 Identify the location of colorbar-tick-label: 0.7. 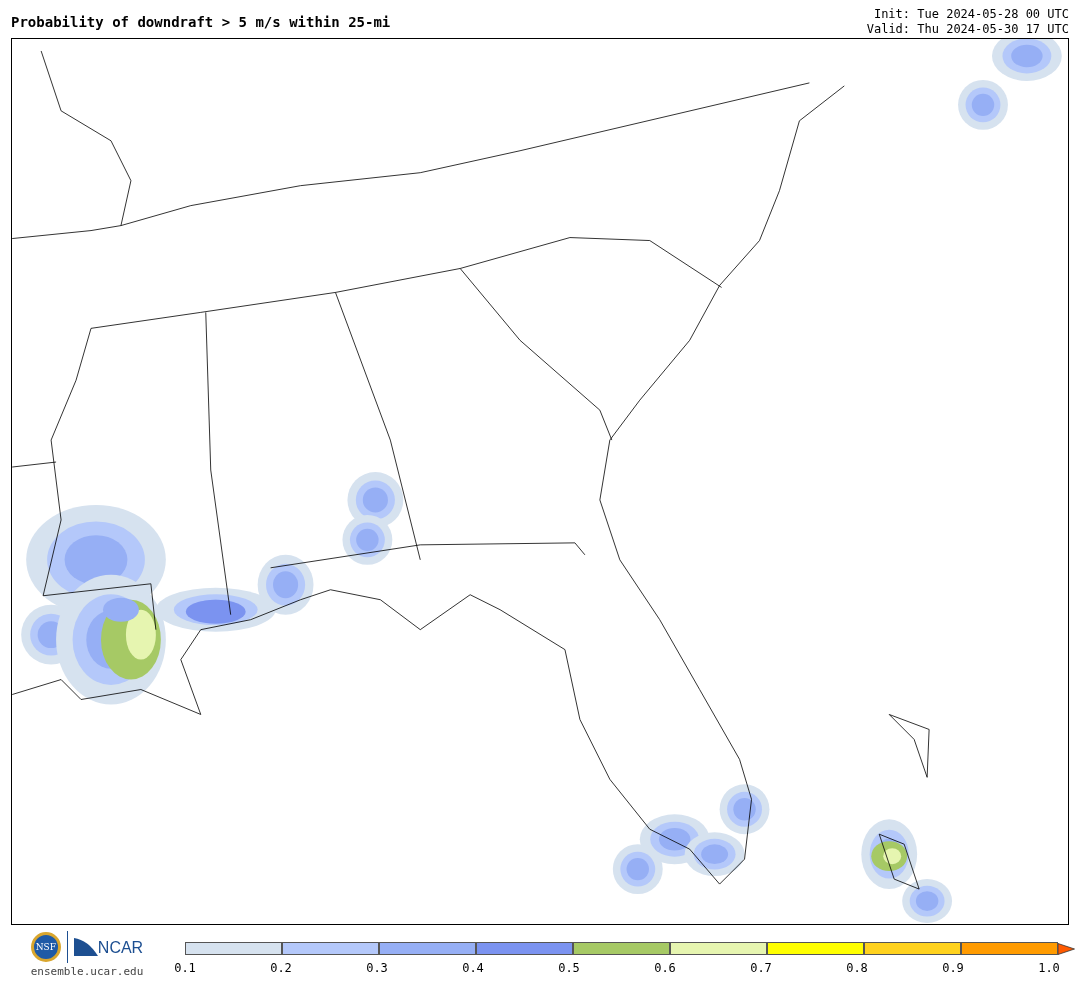
(761, 968).